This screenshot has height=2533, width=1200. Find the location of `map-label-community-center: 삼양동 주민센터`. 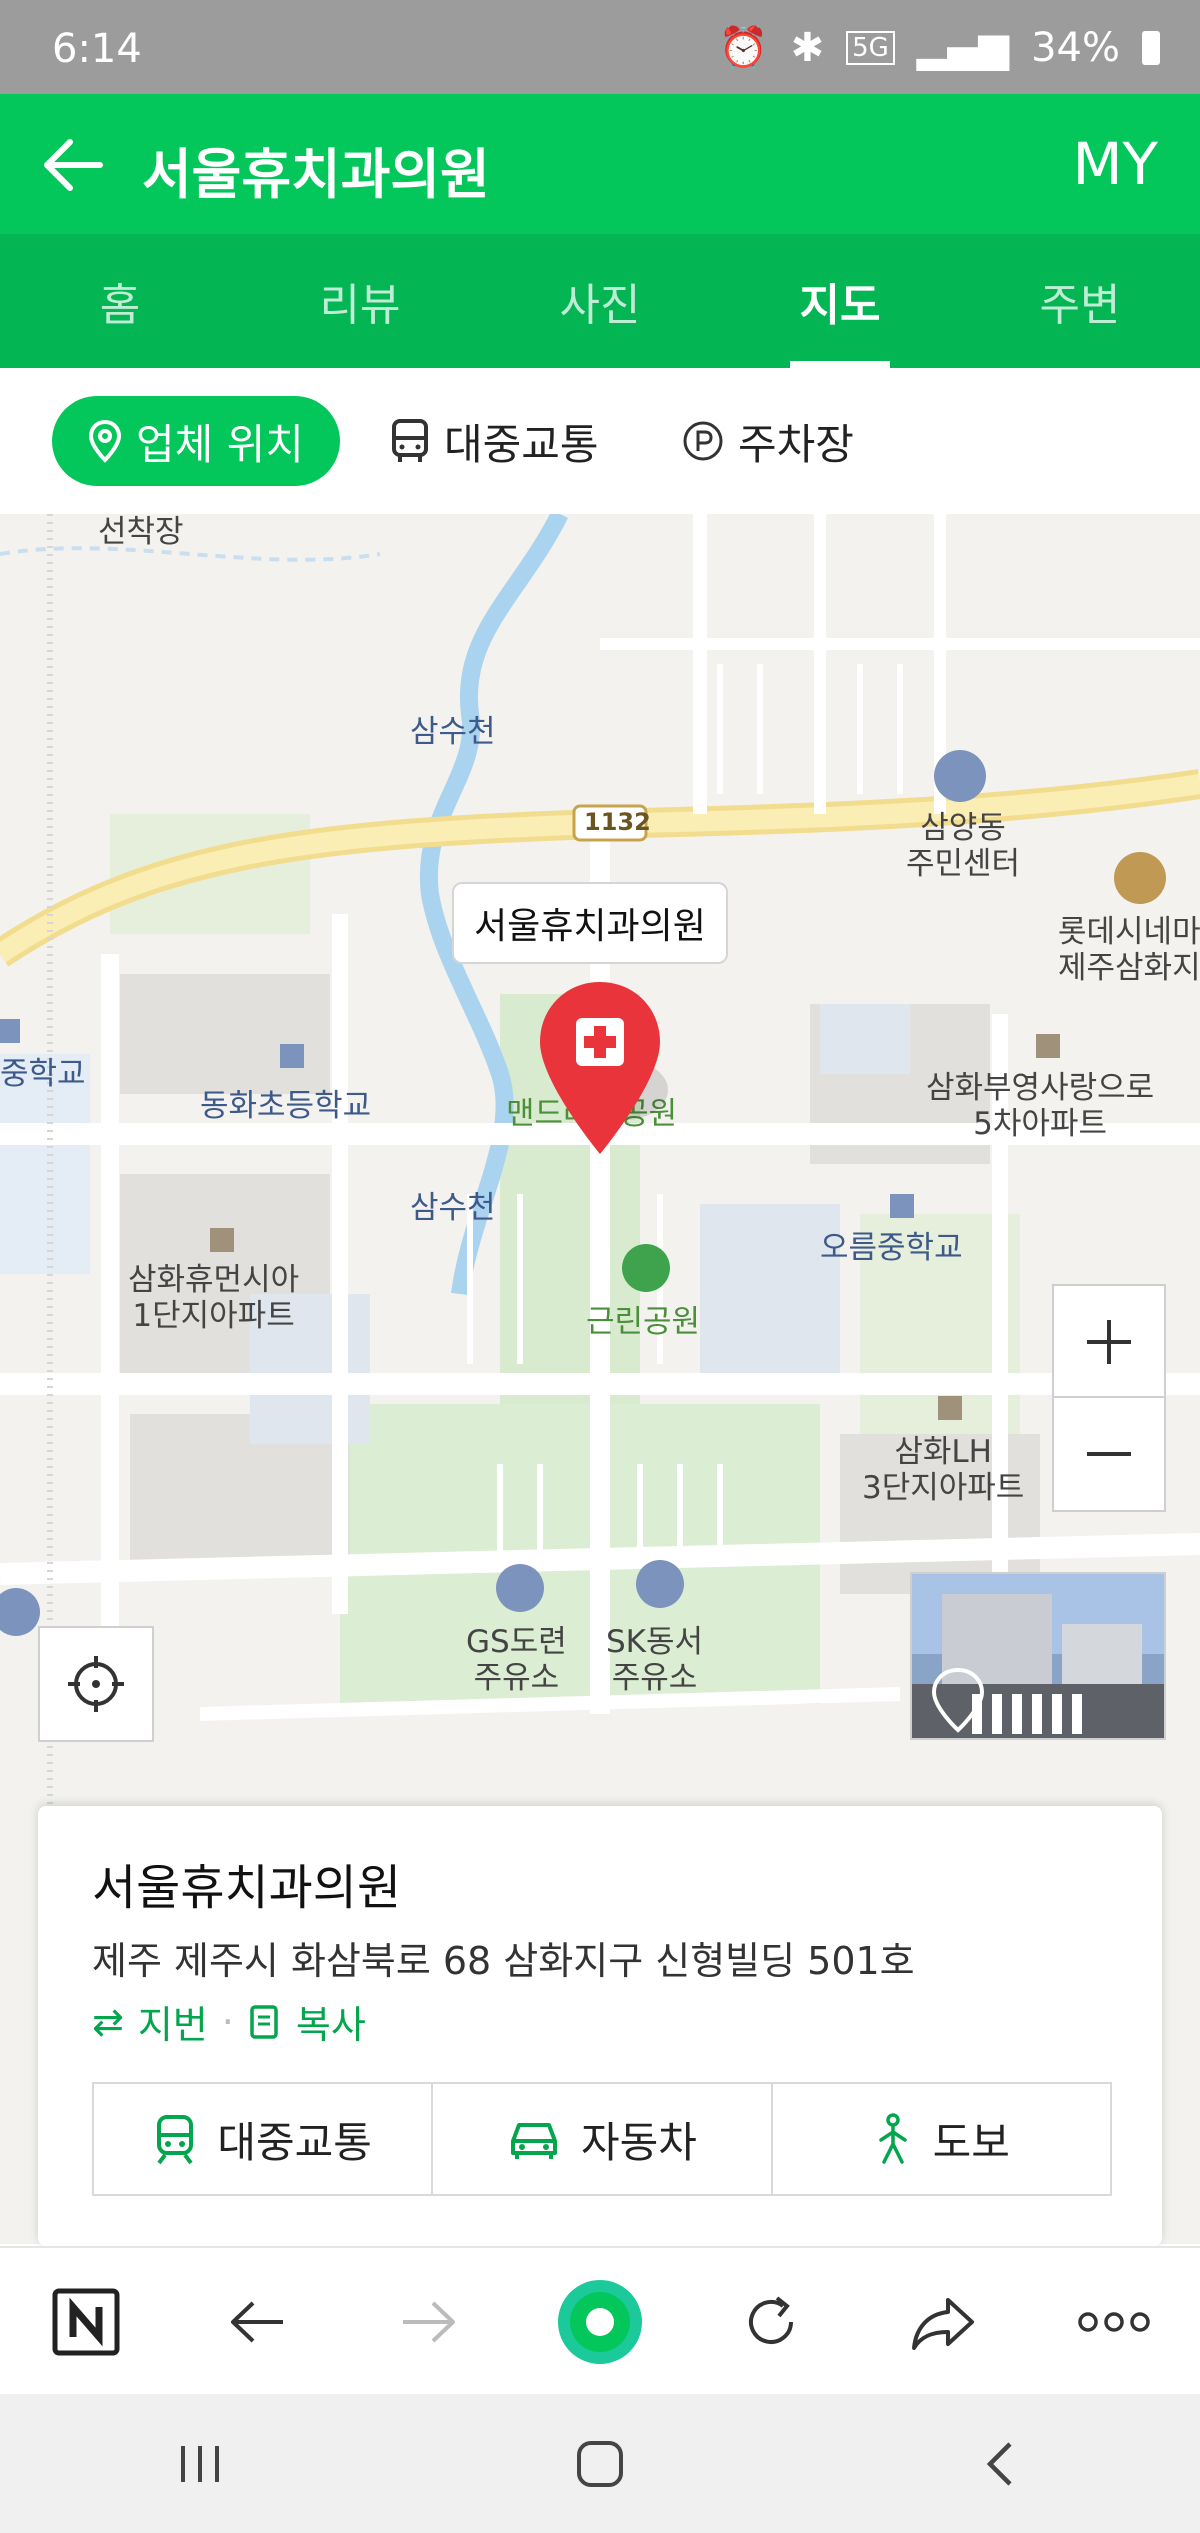

map-label-community-center: 삼양동 주민센터 is located at coordinates (963, 846).